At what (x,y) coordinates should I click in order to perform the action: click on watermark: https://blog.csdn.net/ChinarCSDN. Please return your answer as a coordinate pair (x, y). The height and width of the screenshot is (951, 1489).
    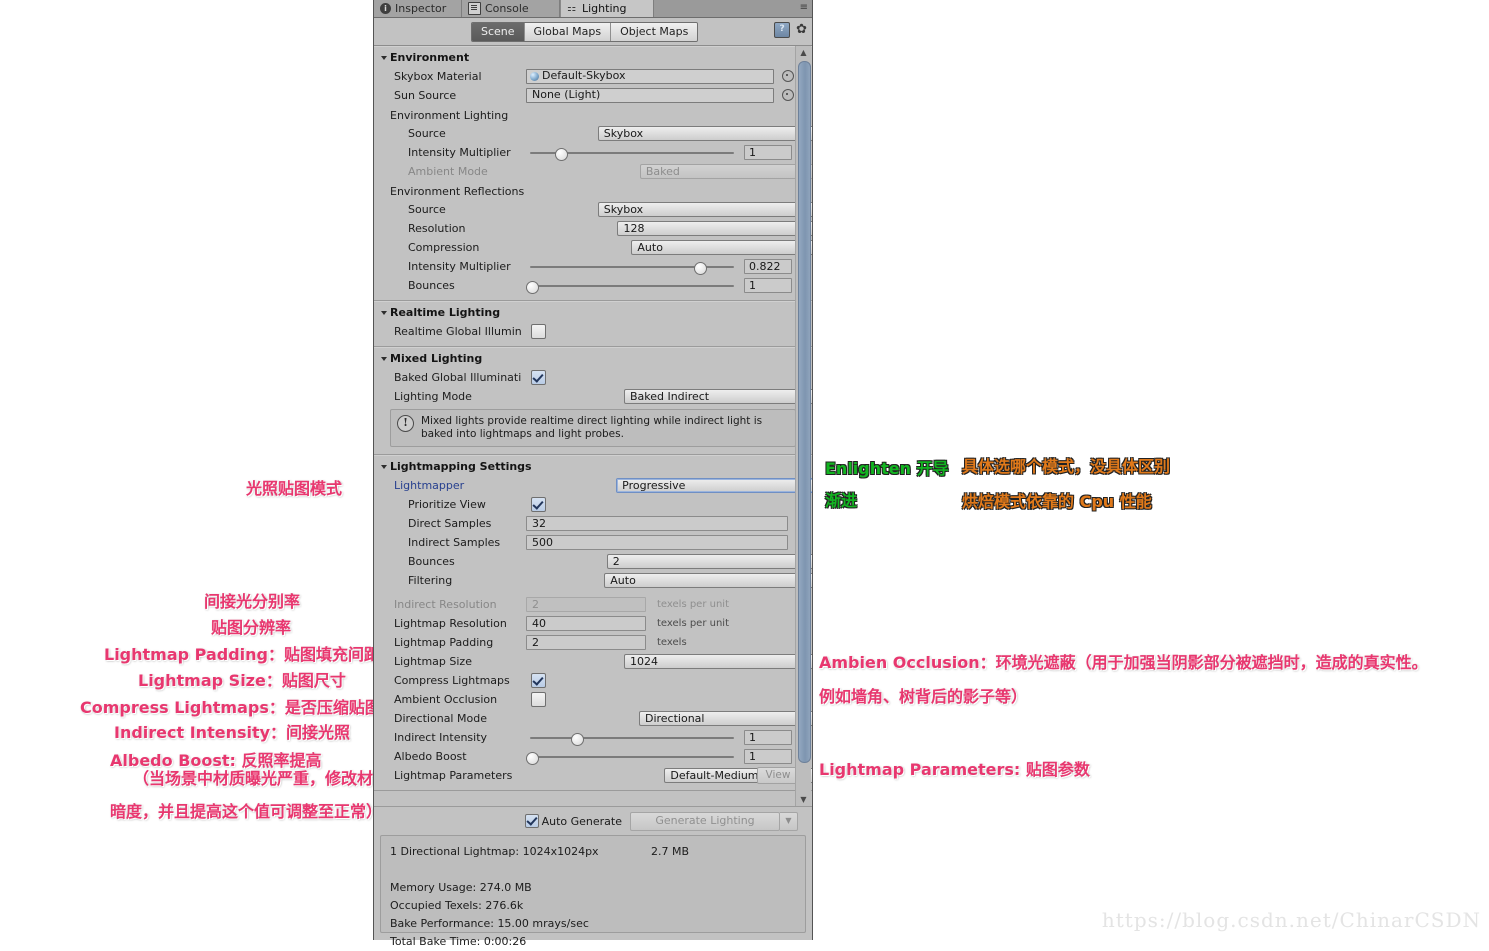
    Looking at the image, I should click on (1291, 920).